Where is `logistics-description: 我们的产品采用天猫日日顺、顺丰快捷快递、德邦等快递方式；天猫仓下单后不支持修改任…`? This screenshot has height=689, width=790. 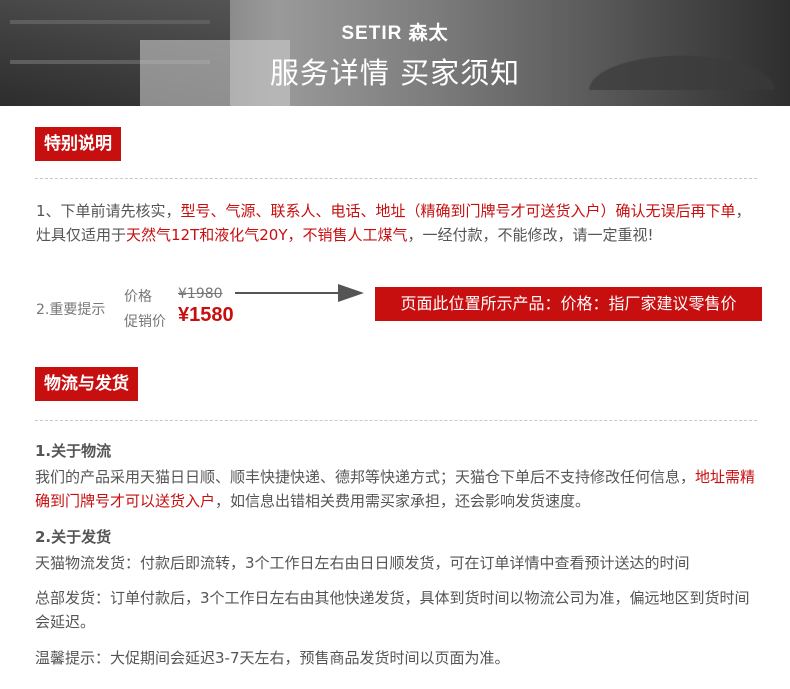
logistics-description: 我们的产品采用天猫日日顺、顺丰快捷快递、德邦等快递方式；天猫仓下单后不支持修改任… is located at coordinates (397, 489).